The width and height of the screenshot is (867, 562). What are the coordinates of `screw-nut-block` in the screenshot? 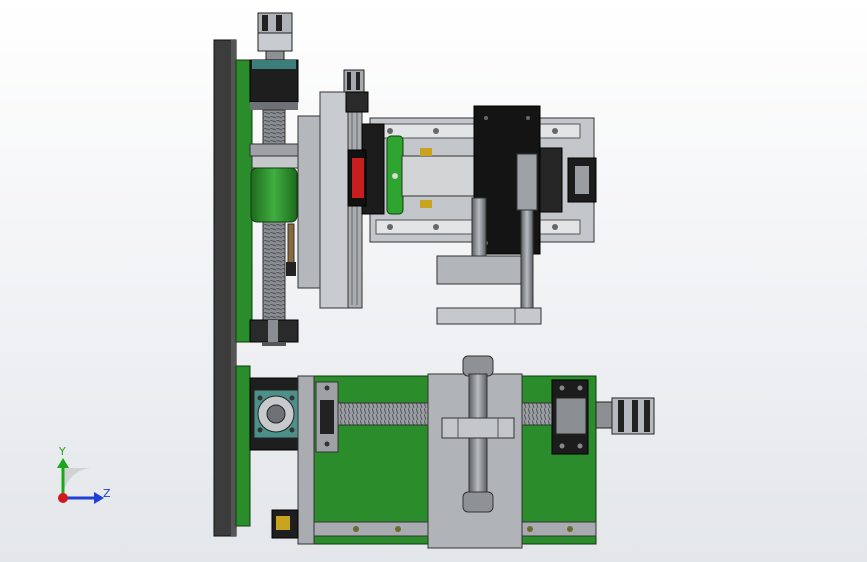 It's located at (478, 428).